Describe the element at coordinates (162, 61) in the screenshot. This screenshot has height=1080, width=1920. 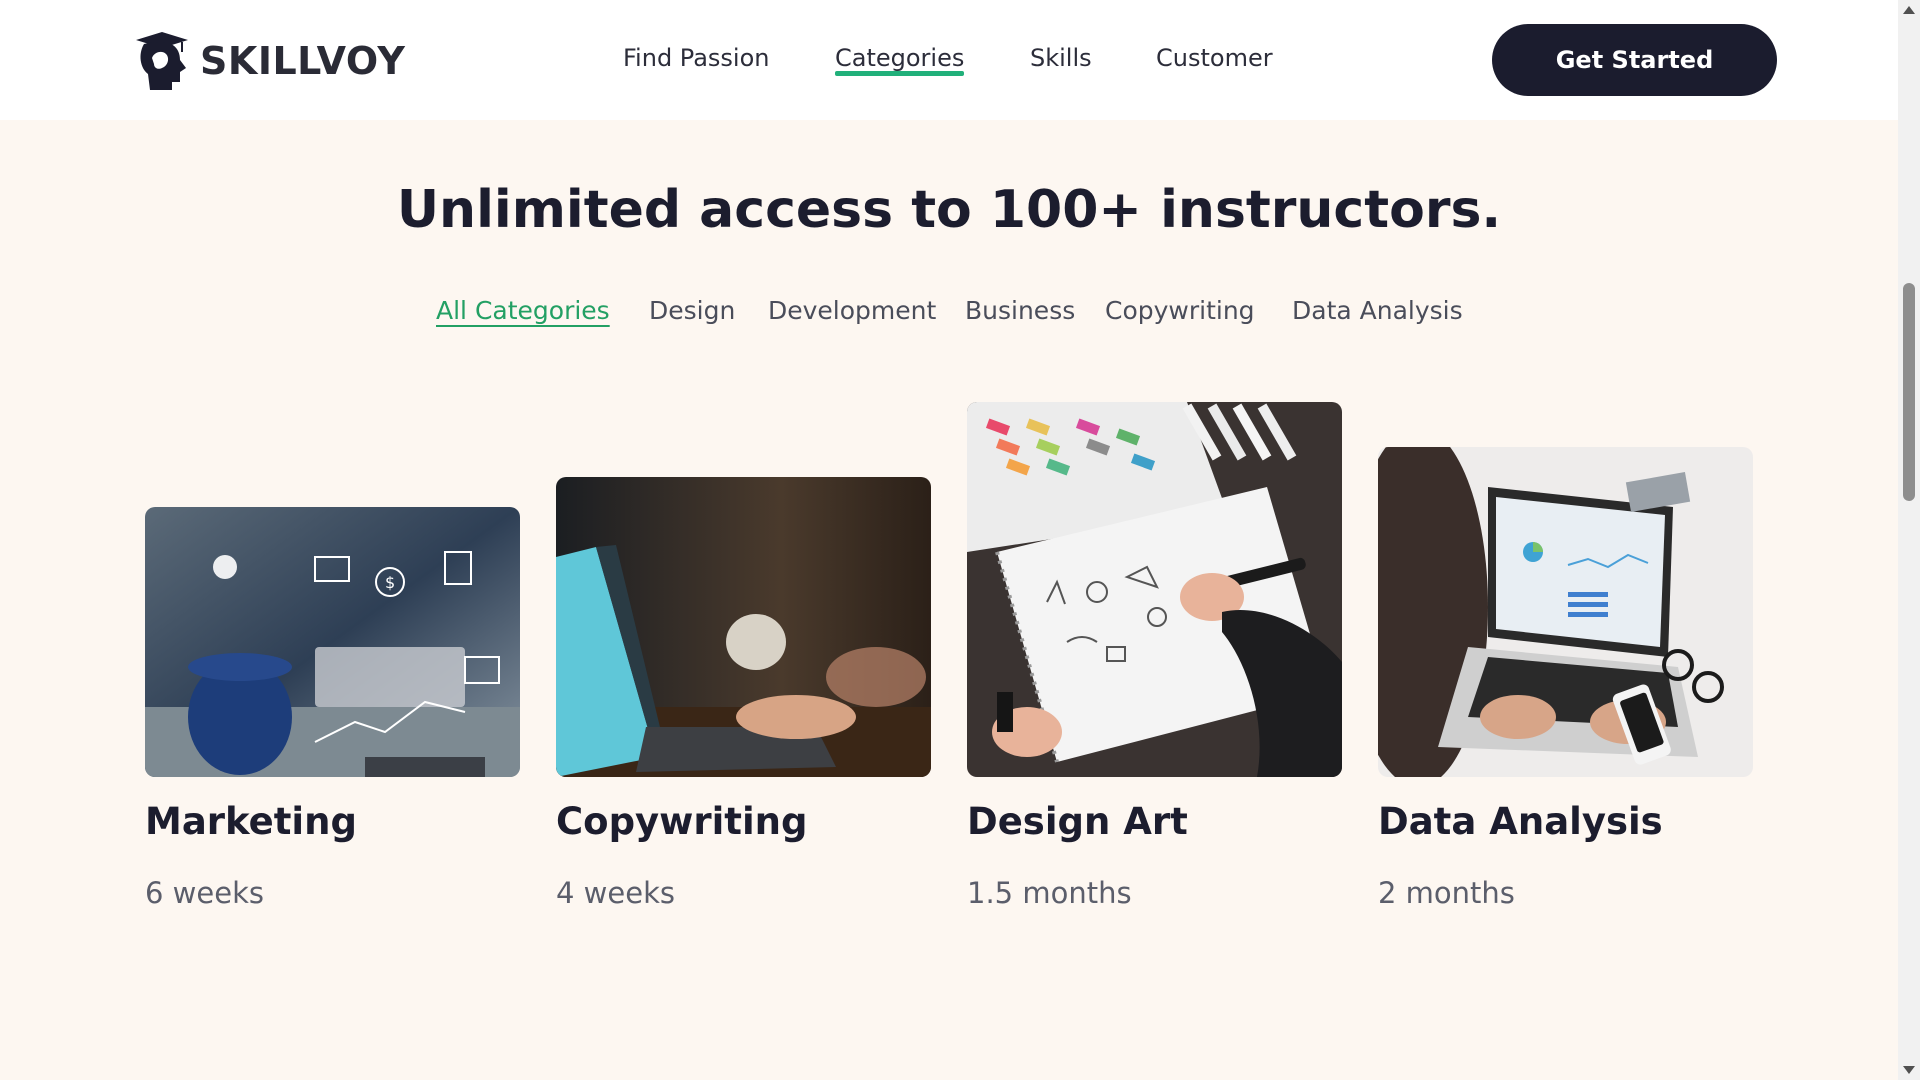
I see `graduate-head-icon` at that location.